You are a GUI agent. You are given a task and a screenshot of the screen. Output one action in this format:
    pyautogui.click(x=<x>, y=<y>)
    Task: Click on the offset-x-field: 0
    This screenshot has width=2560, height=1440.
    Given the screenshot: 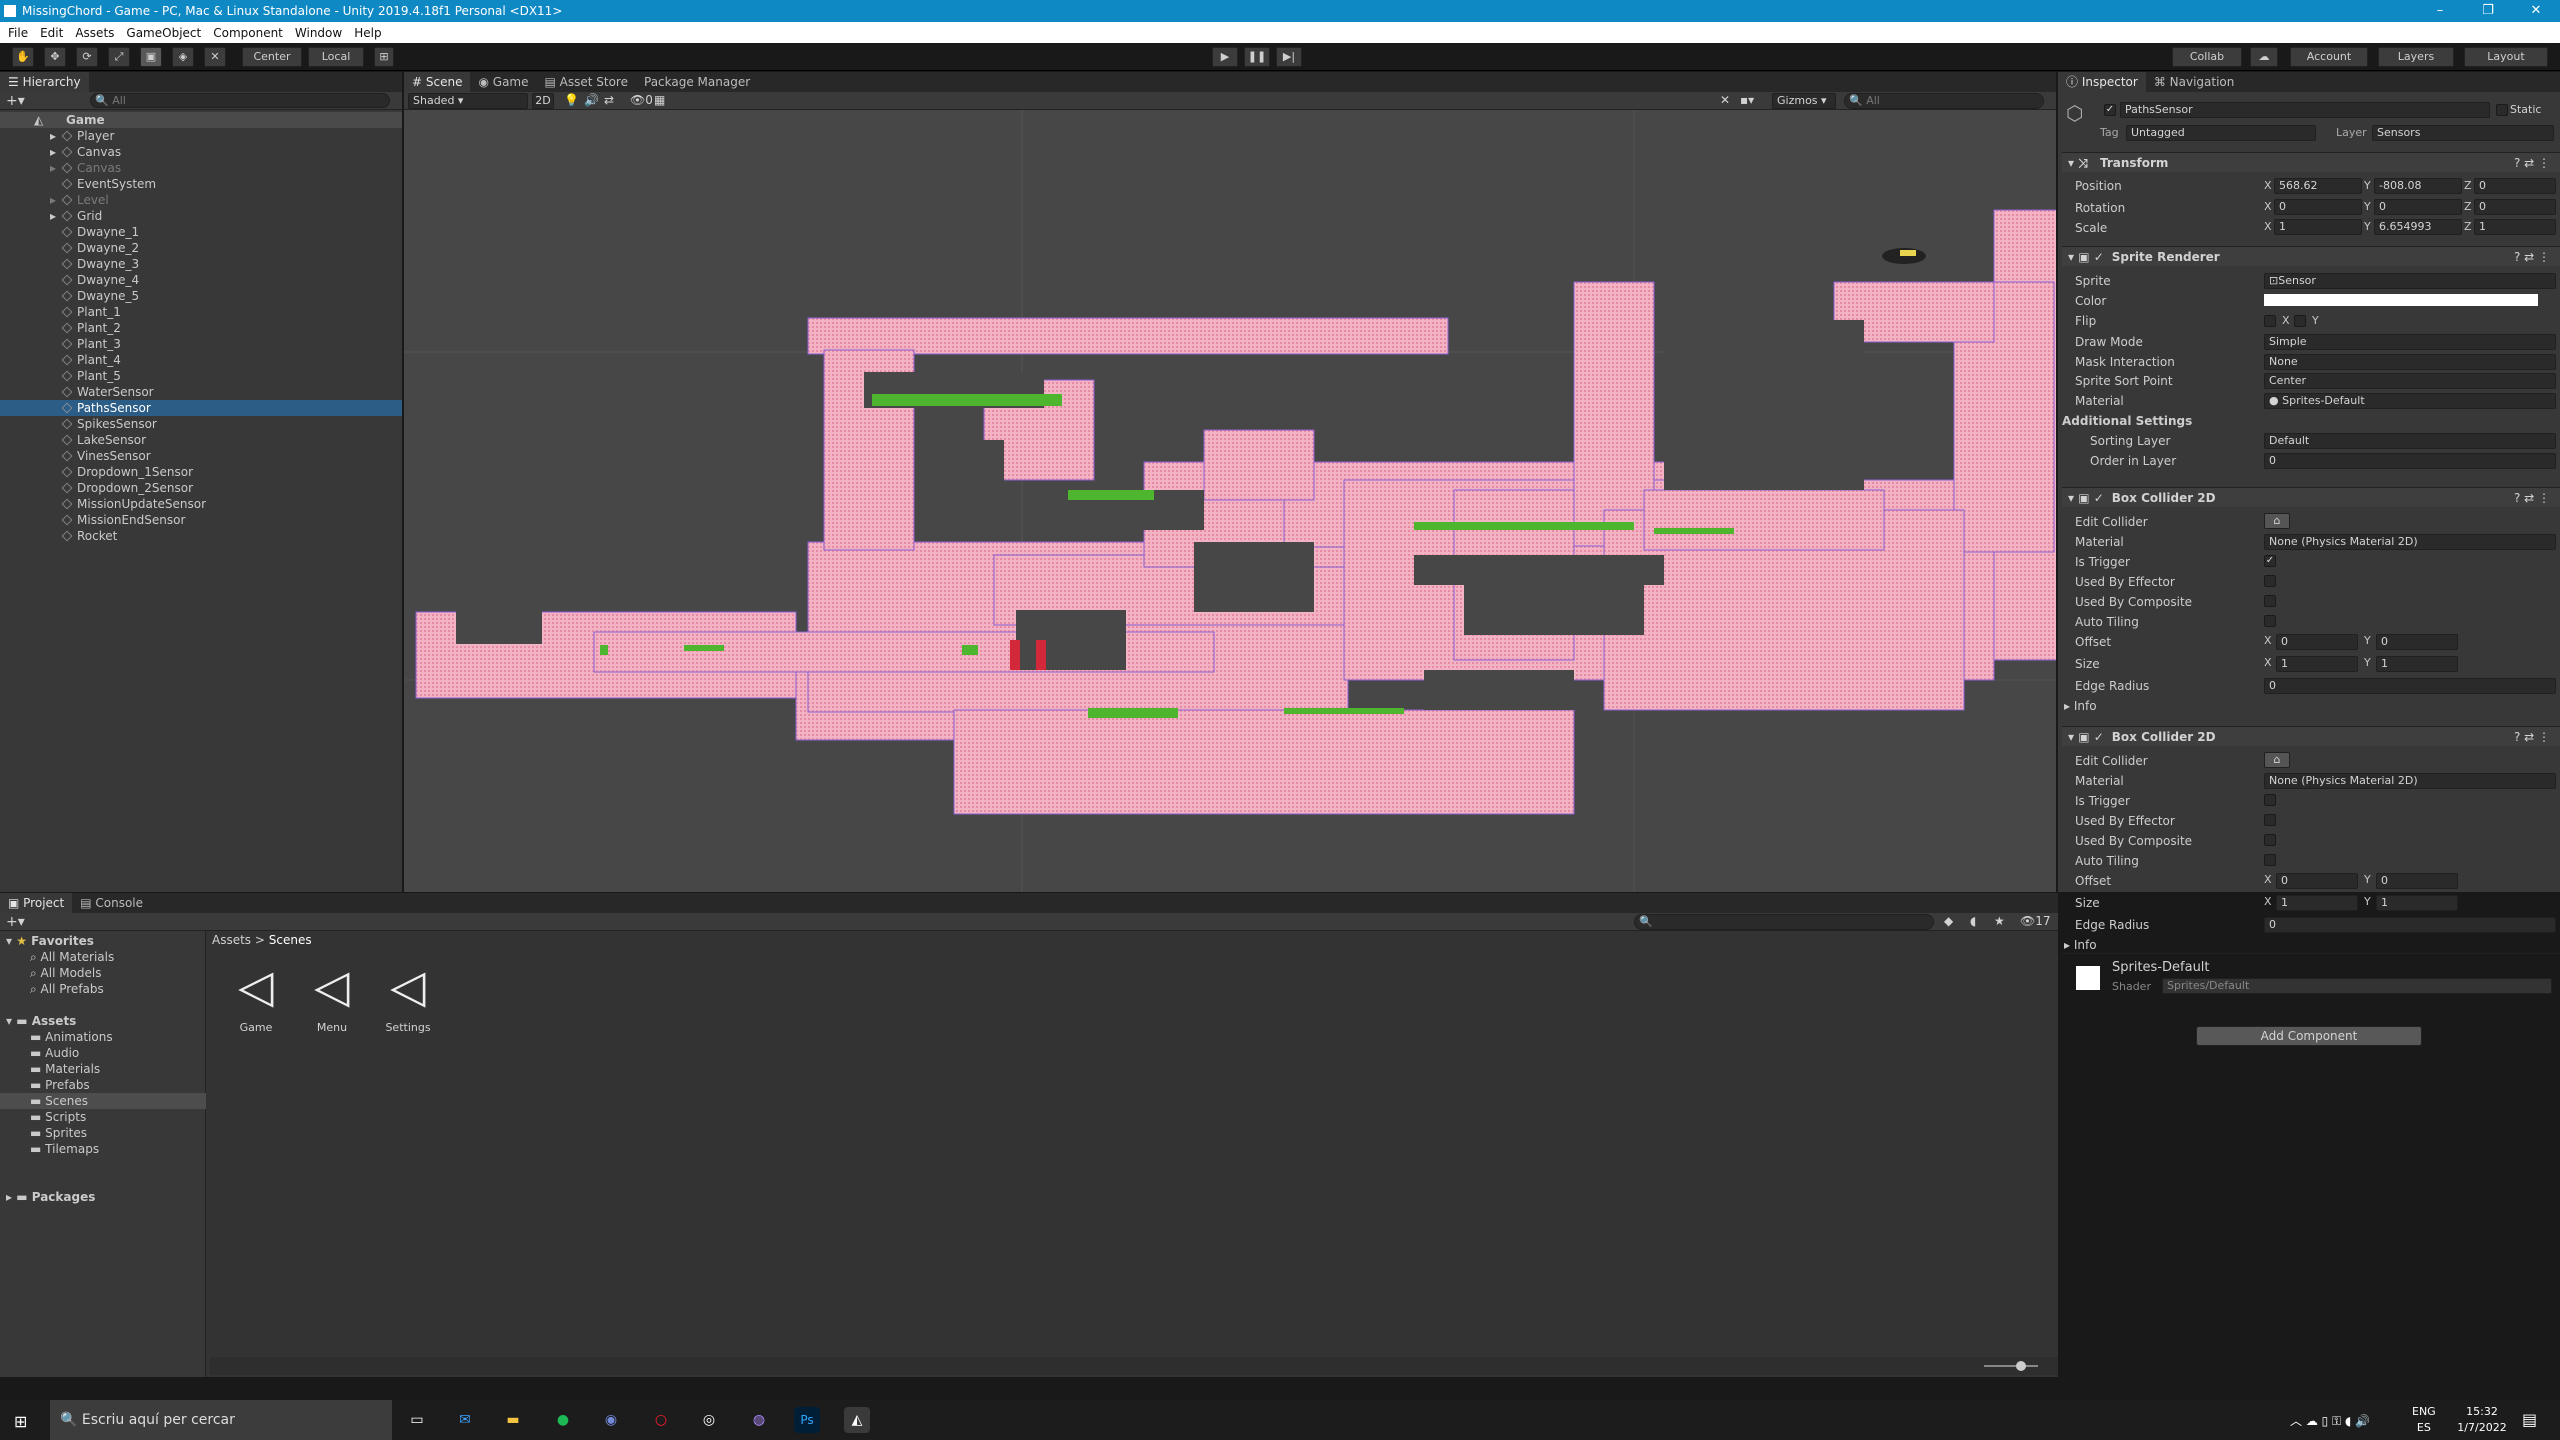 What is the action you would take?
    pyautogui.click(x=2317, y=642)
    